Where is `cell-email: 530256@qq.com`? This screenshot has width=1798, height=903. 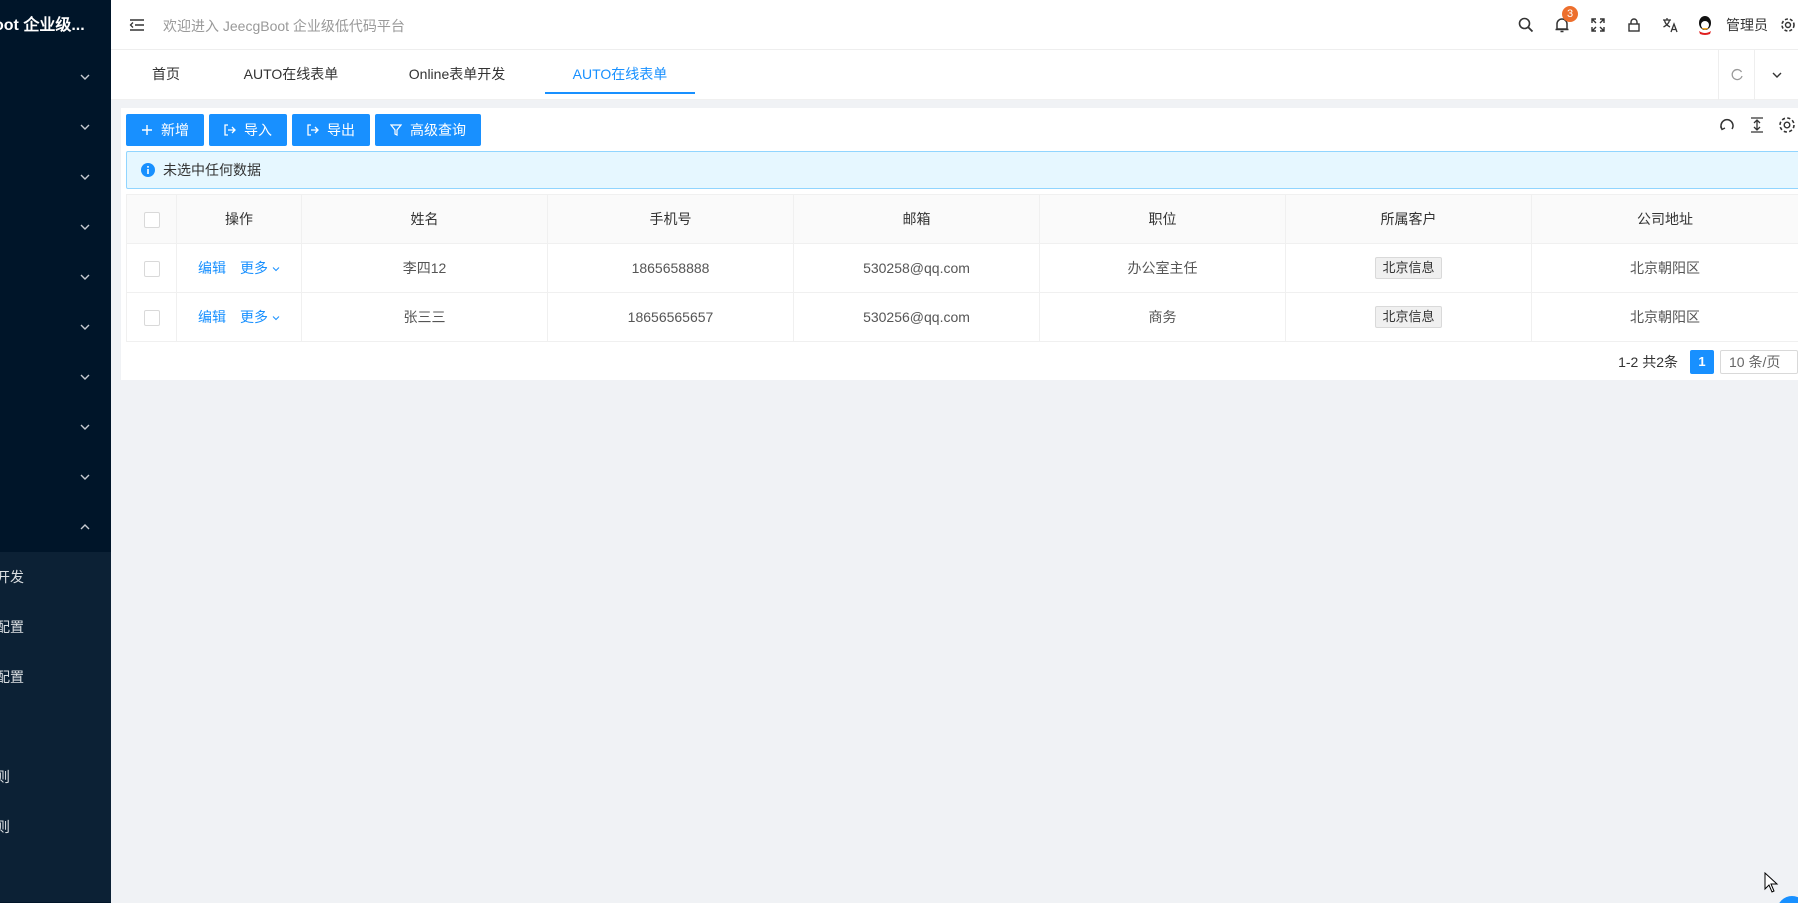
cell-email: 530256@qq.com is located at coordinates (916, 317).